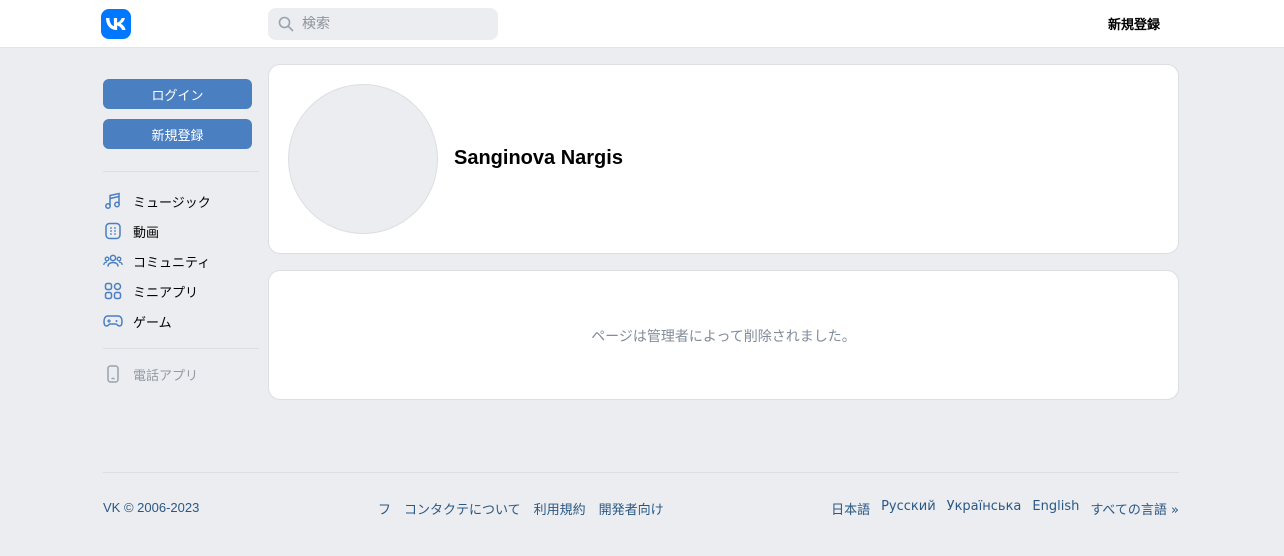 The height and width of the screenshot is (556, 1284). Describe the element at coordinates (177, 94) in the screenshot. I see `login-button: ログイン` at that location.